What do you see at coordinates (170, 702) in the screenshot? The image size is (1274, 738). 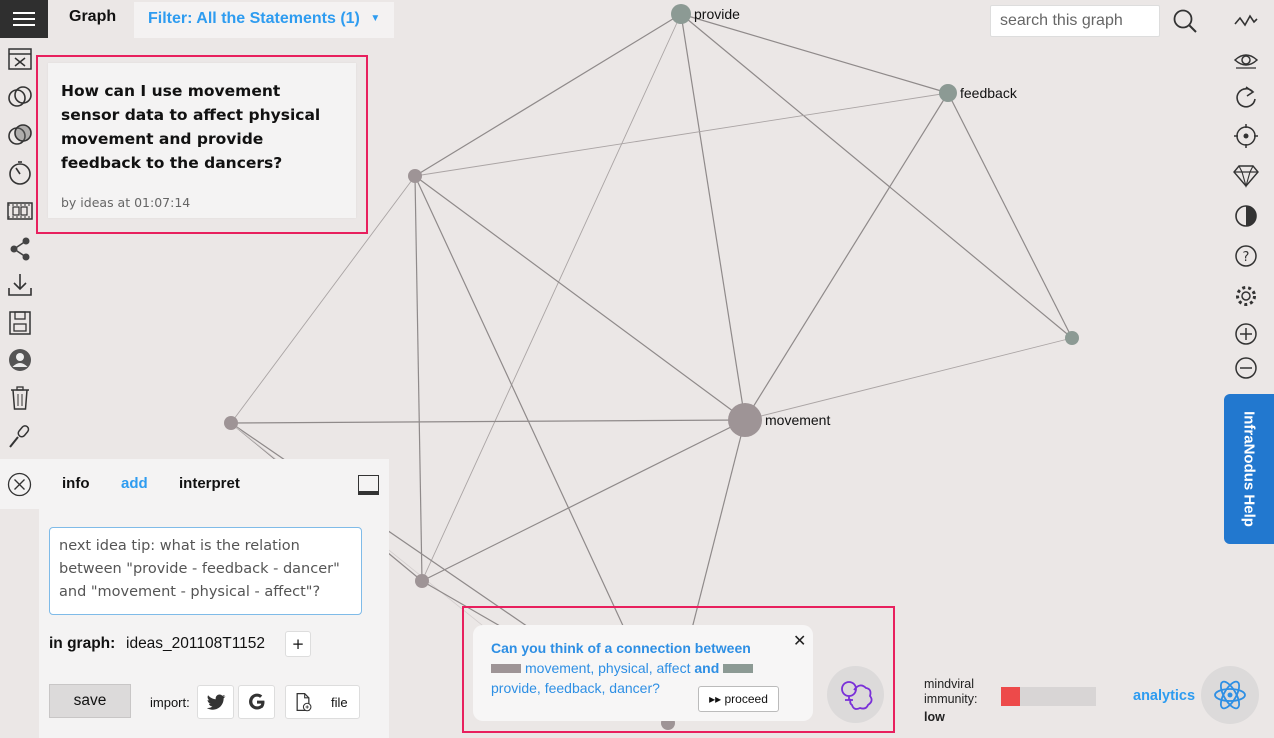 I see `import-label: import:` at bounding box center [170, 702].